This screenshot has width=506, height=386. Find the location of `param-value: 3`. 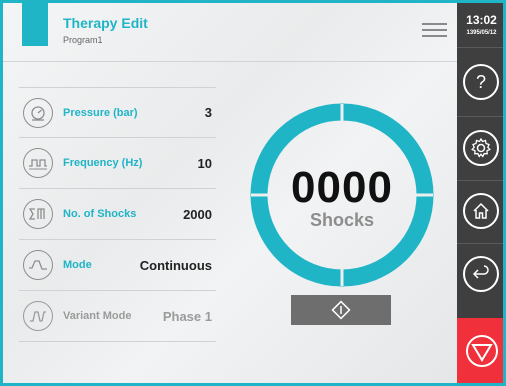

param-value: 3 is located at coordinates (208, 112).